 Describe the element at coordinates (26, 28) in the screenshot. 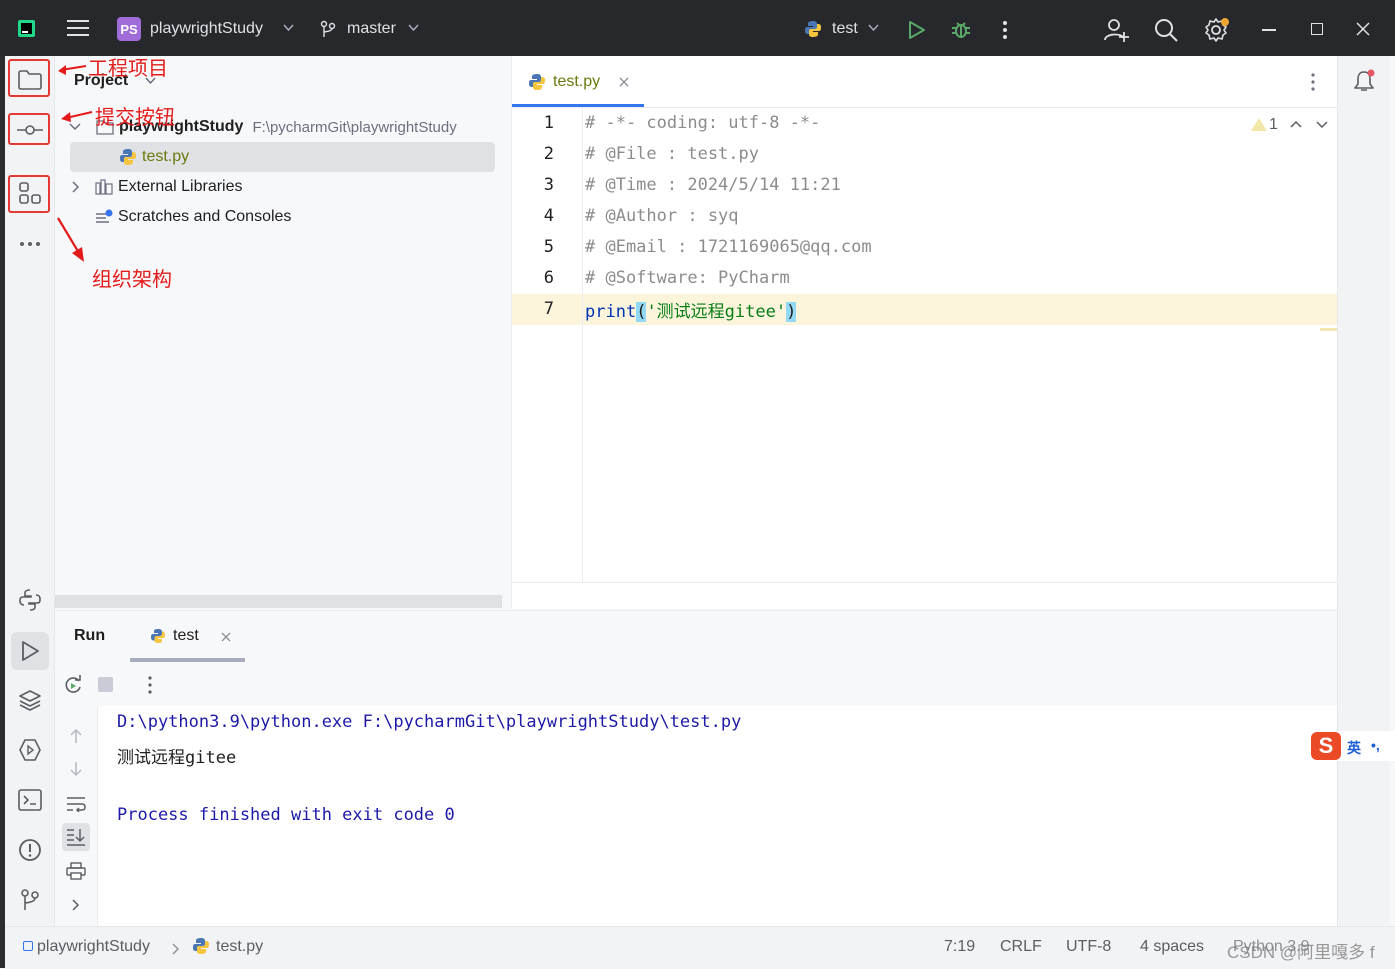

I see `pycharm-logo-icon` at that location.